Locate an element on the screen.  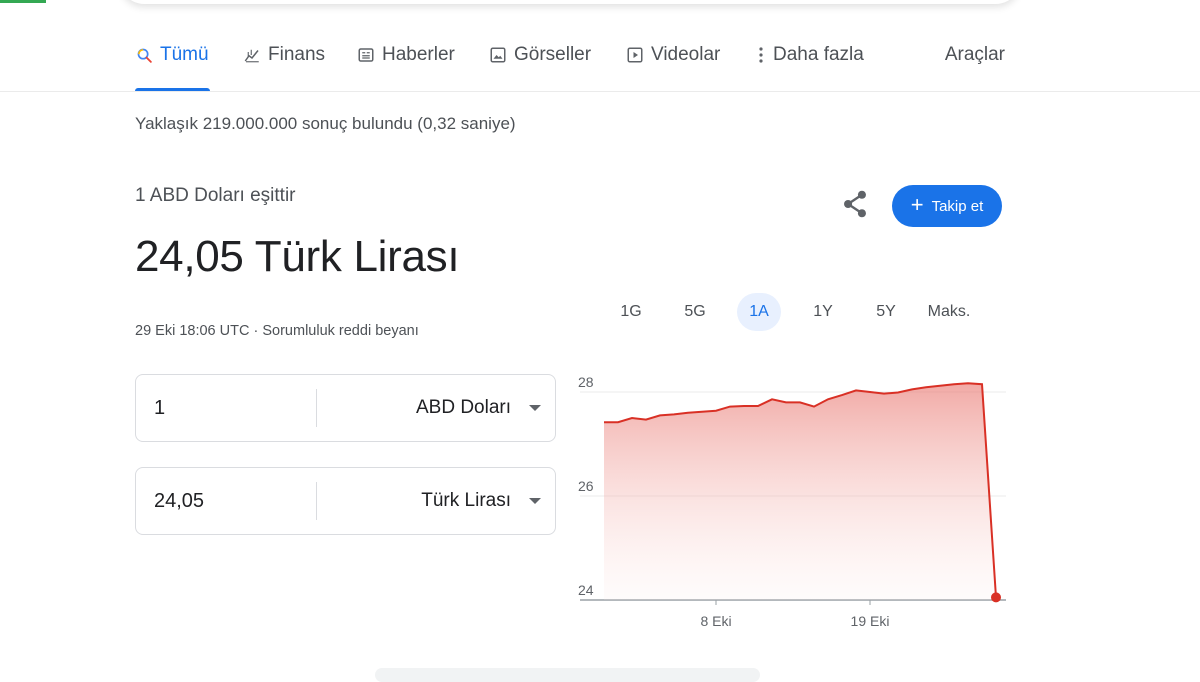
y-tick-label: 26 is located at coordinates (586, 486).